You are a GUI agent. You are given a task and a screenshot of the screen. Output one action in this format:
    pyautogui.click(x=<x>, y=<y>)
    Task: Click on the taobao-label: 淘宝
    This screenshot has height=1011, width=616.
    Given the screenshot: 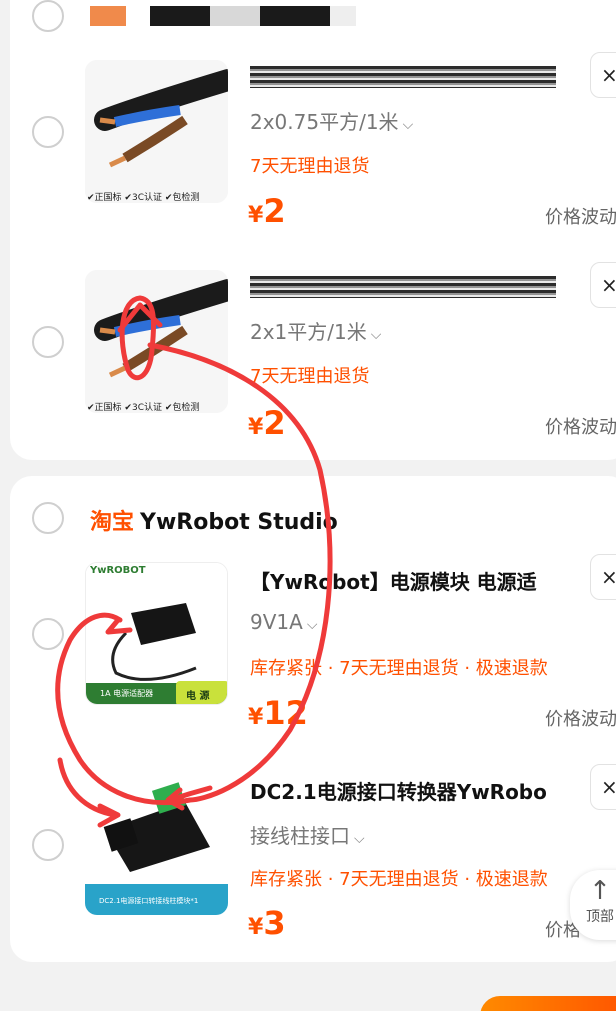 What is the action you would take?
    pyautogui.click(x=112, y=522)
    